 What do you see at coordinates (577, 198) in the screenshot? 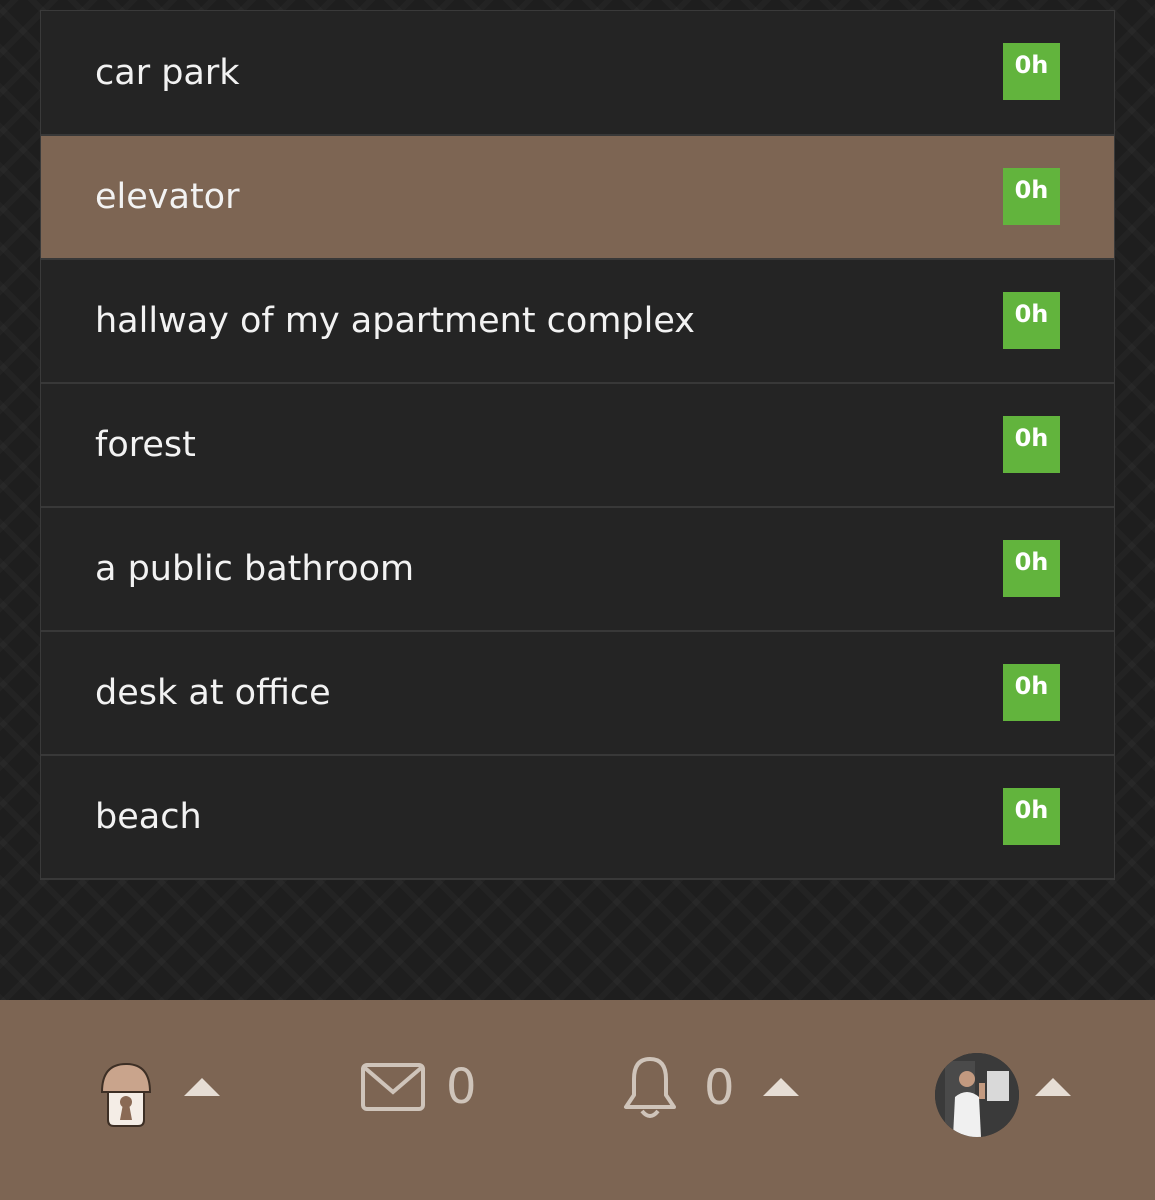
I see `list-item-elevator: elevator 0h` at bounding box center [577, 198].